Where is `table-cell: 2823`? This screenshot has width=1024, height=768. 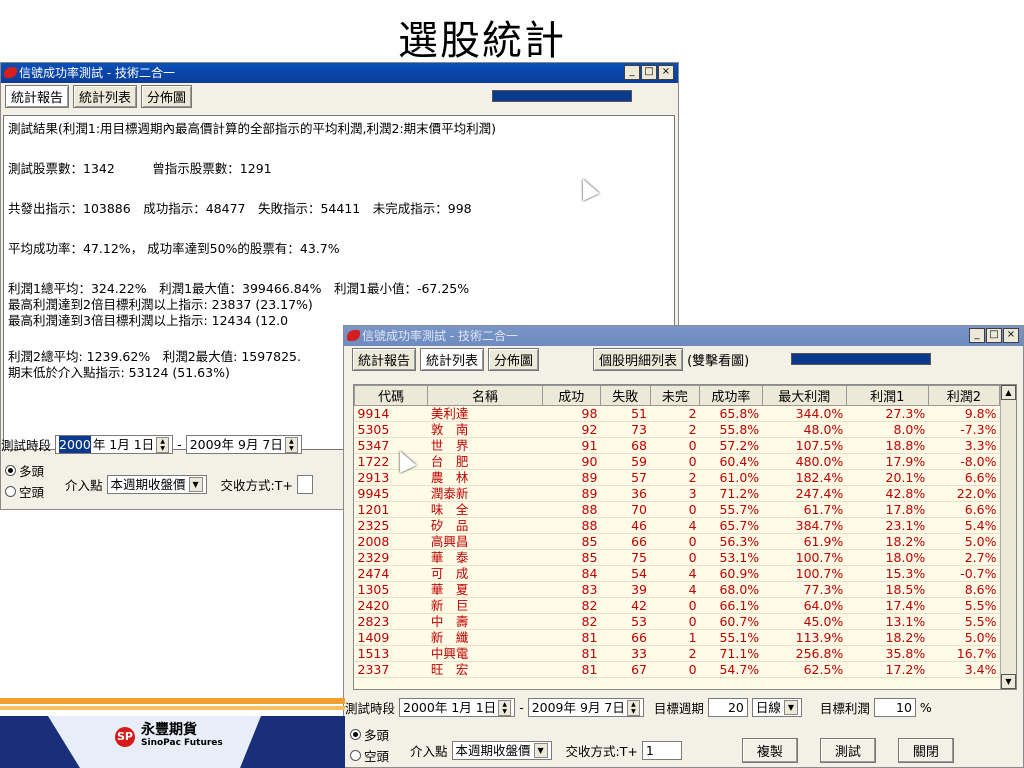 table-cell: 2823 is located at coordinates (391, 621).